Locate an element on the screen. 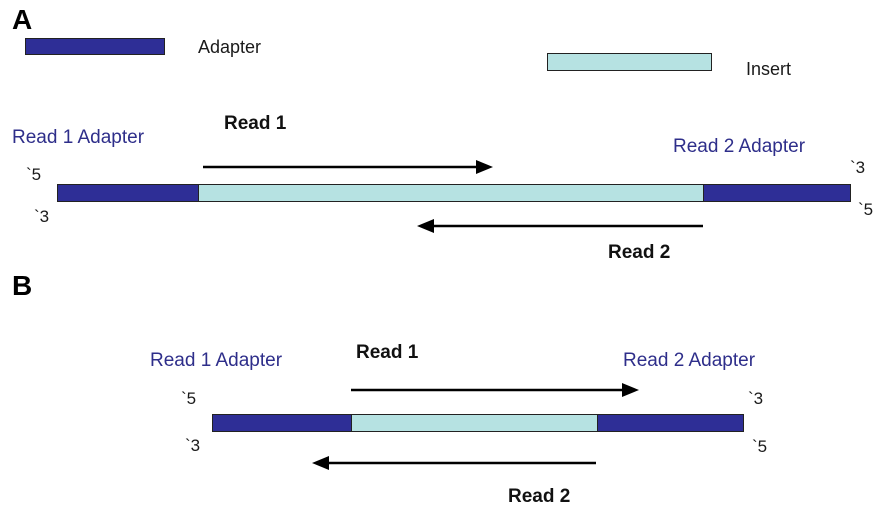 The width and height of the screenshot is (892, 524). panel-b-read1-arrow is located at coordinates (495, 390).